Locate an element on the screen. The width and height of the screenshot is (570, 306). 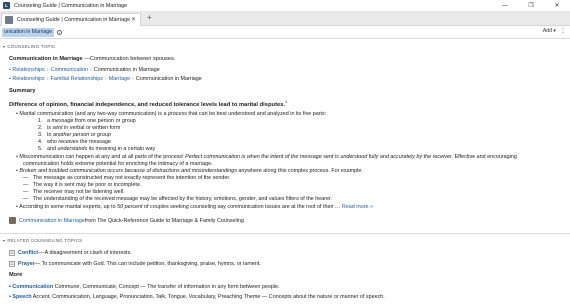
close-window-icon: ✕ is located at coordinates (557, 5).